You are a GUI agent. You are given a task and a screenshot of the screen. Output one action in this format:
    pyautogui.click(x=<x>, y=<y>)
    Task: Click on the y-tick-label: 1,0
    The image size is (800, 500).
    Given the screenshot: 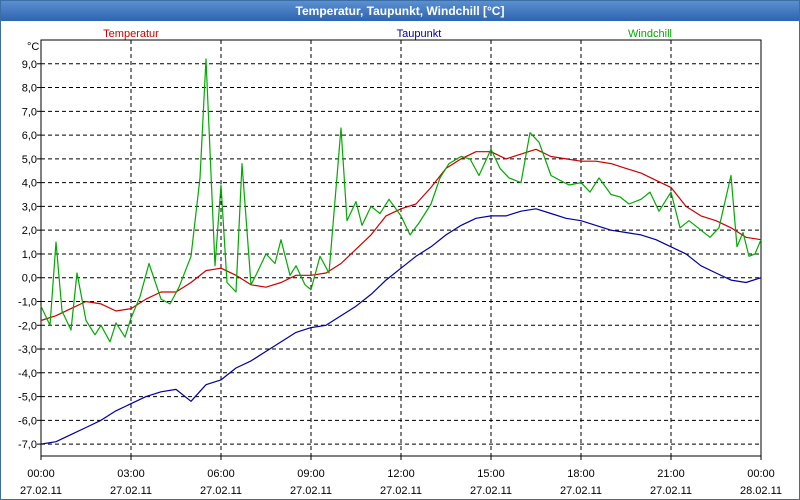 What is the action you would take?
    pyautogui.click(x=29, y=255)
    